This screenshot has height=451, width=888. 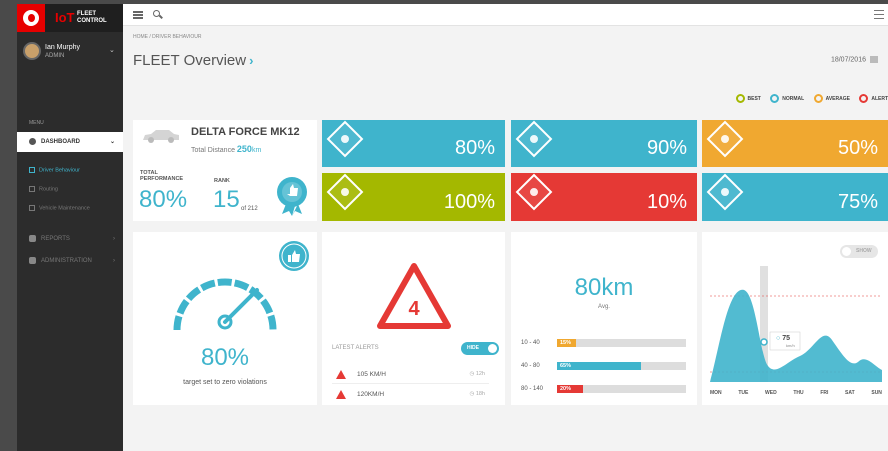 What do you see at coordinates (70, 261) in the screenshot?
I see `sidebar-item-administration: ADMINISTRATION ›` at bounding box center [70, 261].